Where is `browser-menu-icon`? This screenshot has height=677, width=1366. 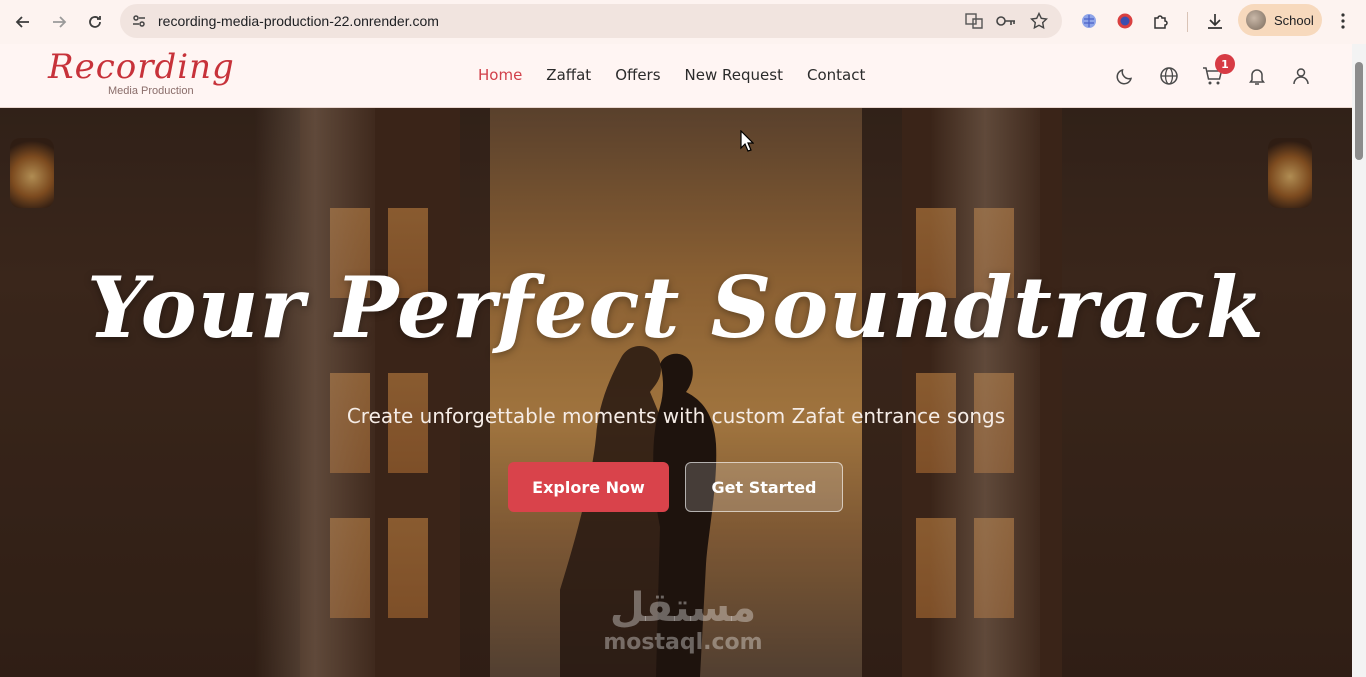
browser-menu-icon is located at coordinates (1343, 21).